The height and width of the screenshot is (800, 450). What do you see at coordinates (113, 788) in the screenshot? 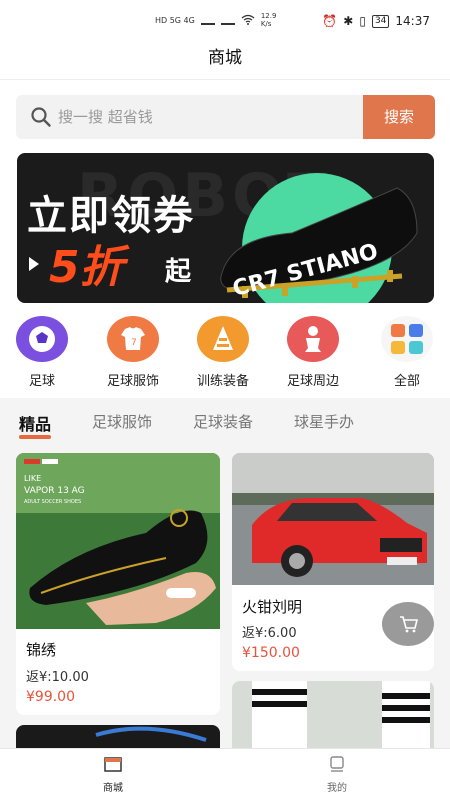
I see `nav-label: 商城` at bounding box center [113, 788].